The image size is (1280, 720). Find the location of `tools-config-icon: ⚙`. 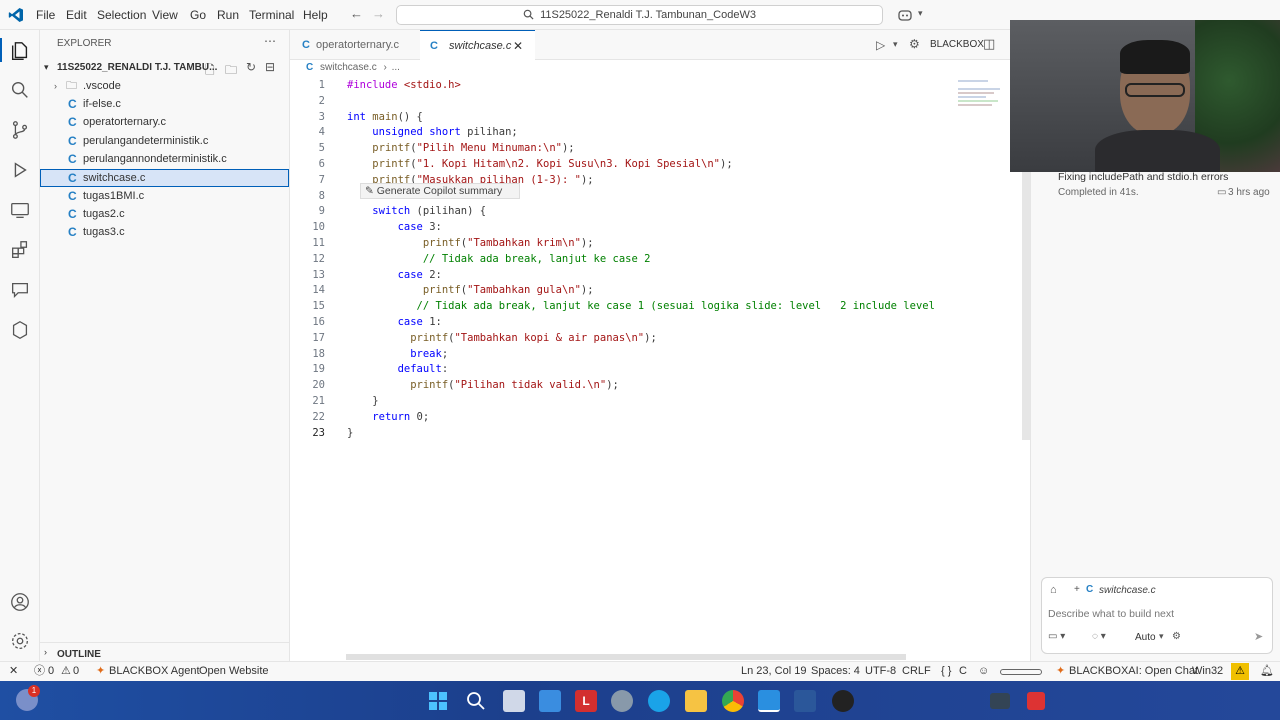

tools-config-icon: ⚙ is located at coordinates (1176, 636).